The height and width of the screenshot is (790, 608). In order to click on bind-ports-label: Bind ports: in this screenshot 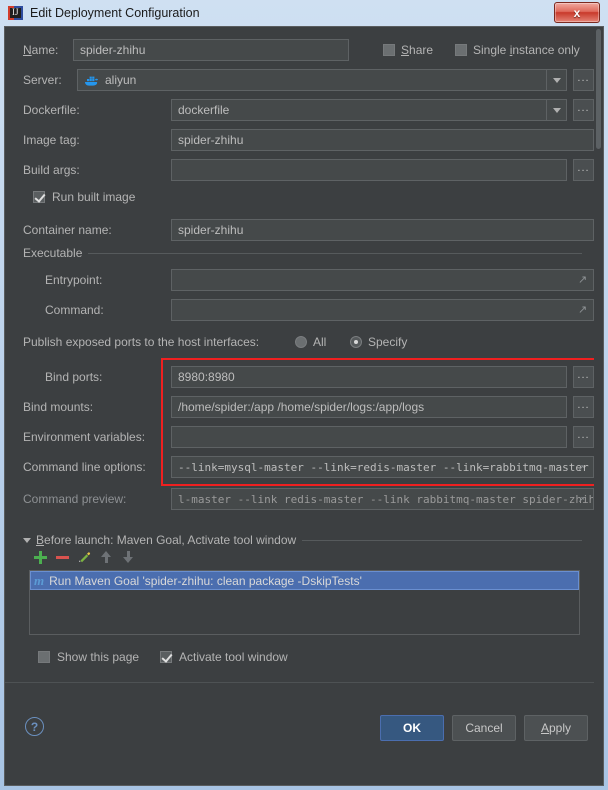, I will do `click(74, 377)`.